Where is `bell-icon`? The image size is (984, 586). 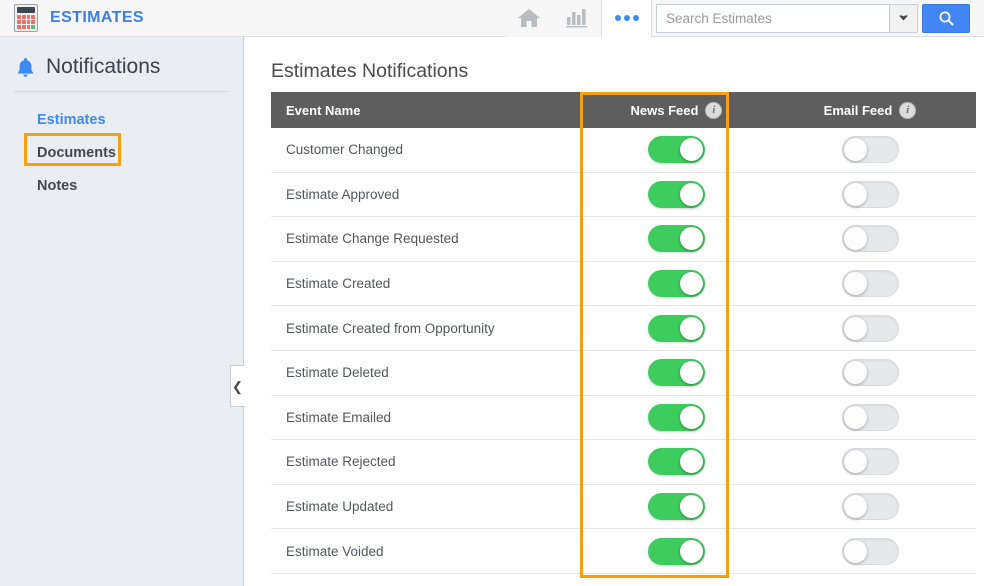 bell-icon is located at coordinates (25, 67).